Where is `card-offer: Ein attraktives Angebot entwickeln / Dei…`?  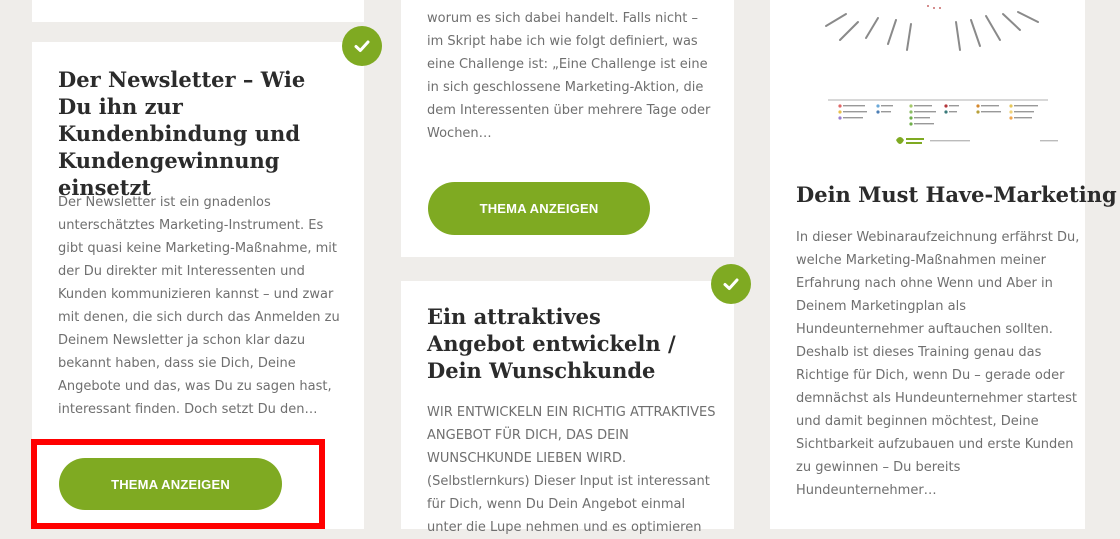 card-offer: Ein attraktives Angebot entwickeln / Dei… is located at coordinates (567, 408).